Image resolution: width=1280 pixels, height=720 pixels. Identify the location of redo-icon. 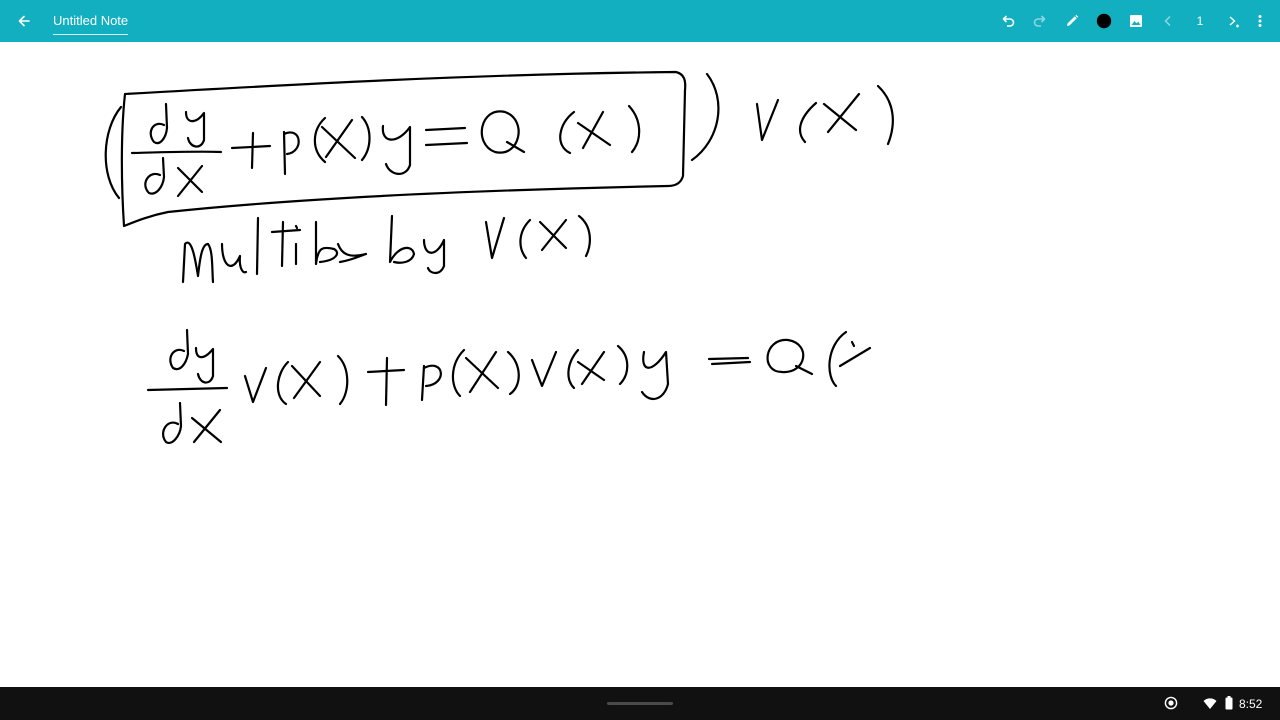
(1039, 21).